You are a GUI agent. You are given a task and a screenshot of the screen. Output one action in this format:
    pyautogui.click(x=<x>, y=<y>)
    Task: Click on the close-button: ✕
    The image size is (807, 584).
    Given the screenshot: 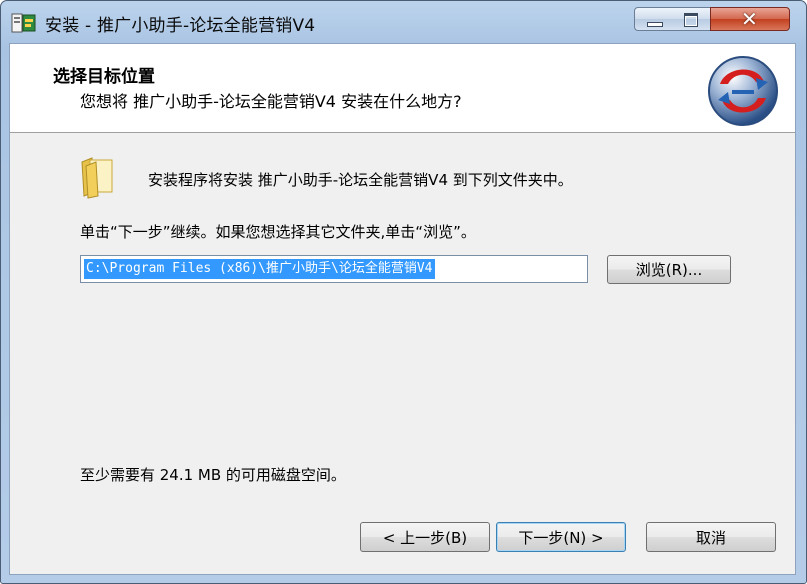 What is the action you would take?
    pyautogui.click(x=750, y=19)
    